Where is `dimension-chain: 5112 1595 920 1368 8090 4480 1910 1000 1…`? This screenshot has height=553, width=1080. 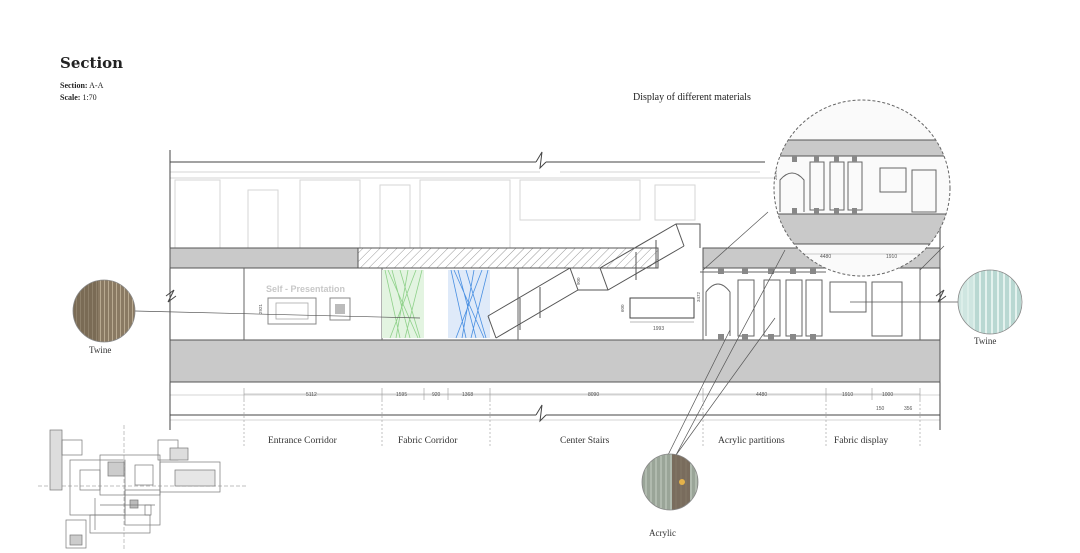
dimension-chain: 5112 1595 920 1368 8090 4480 1910 1000 1… is located at coordinates (582, 400).